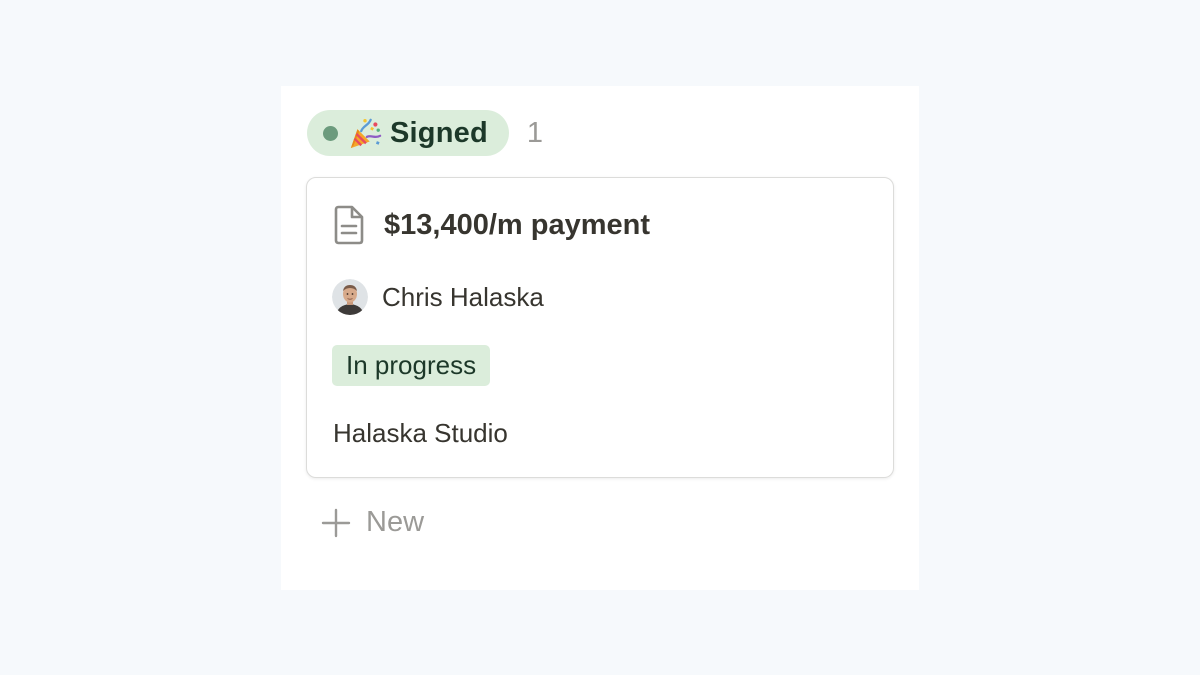  I want to click on avatar, so click(357, 297).